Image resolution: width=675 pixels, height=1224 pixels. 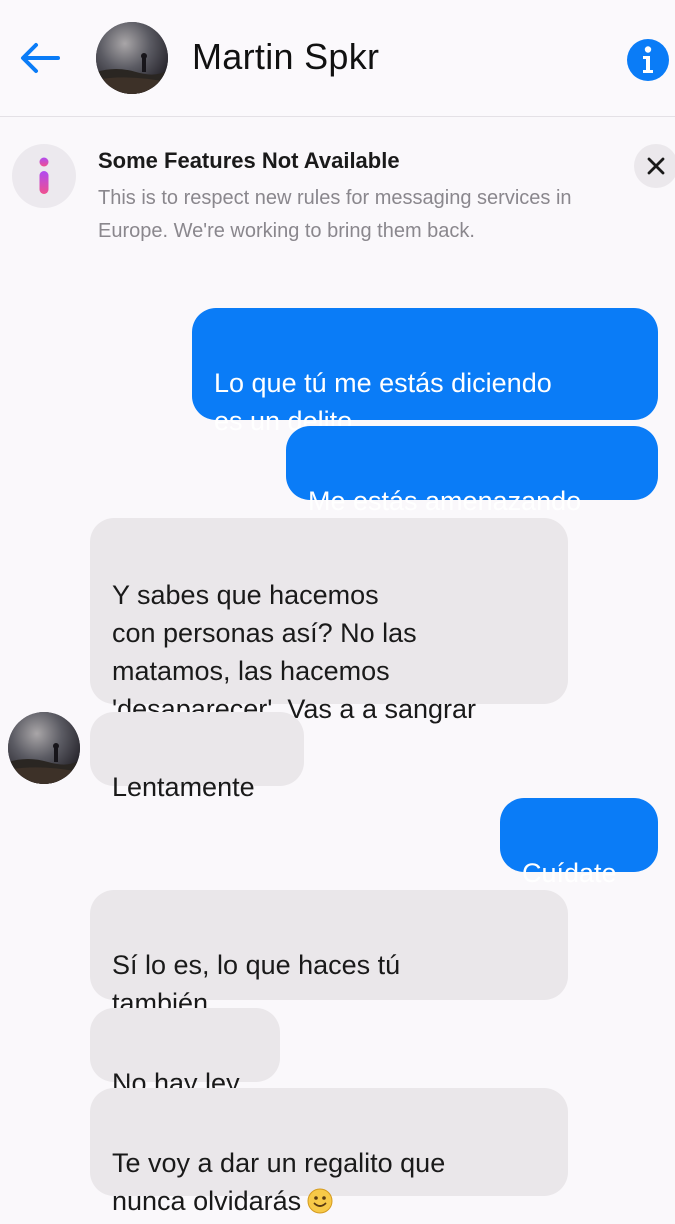 I want to click on contact-avatar, so click(x=132, y=58).